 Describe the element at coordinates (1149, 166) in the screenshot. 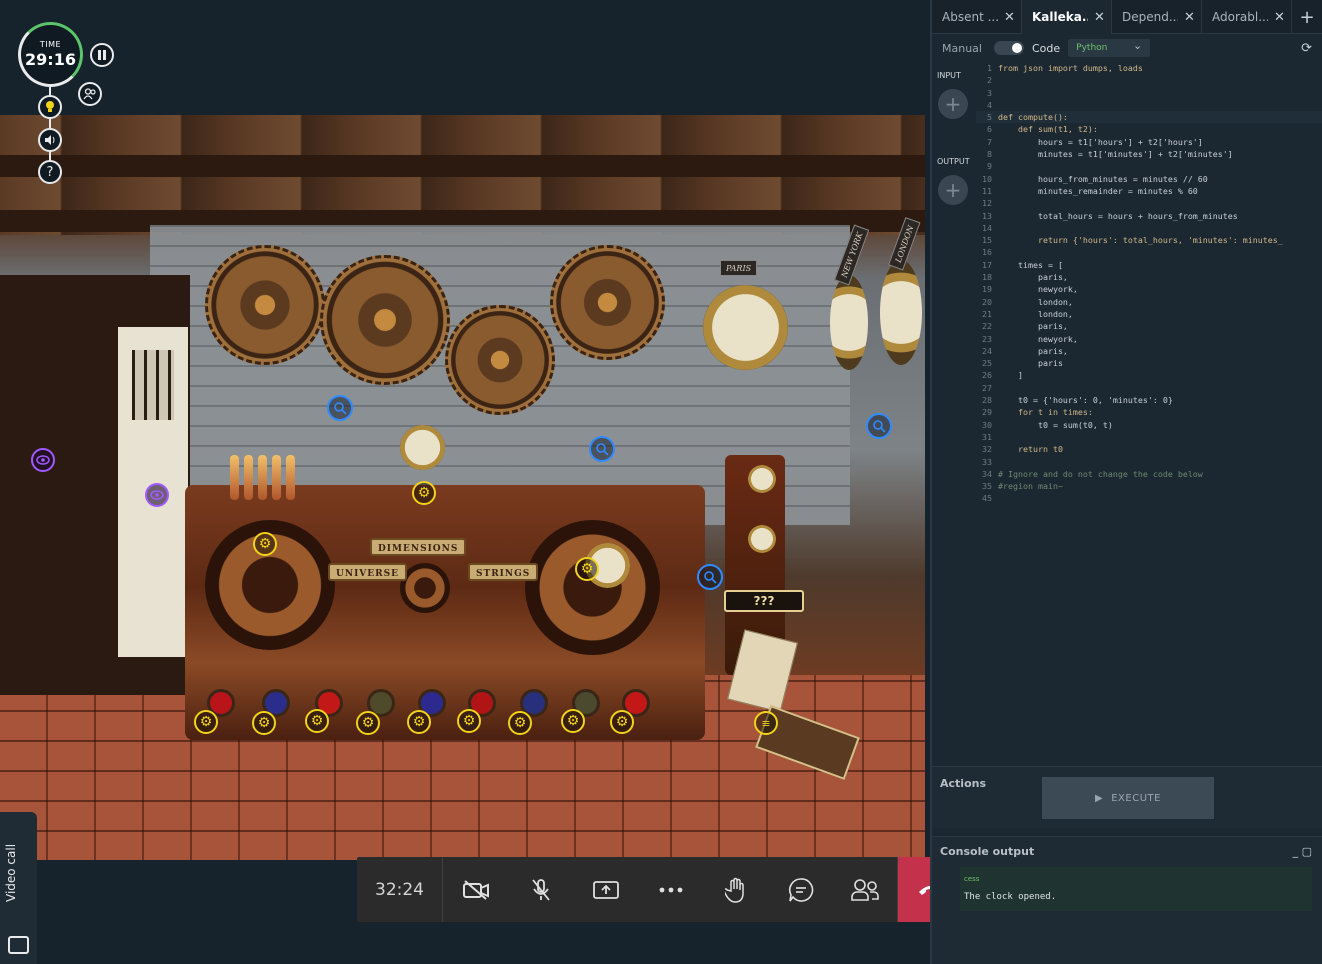

I see `code-line: 9` at that location.